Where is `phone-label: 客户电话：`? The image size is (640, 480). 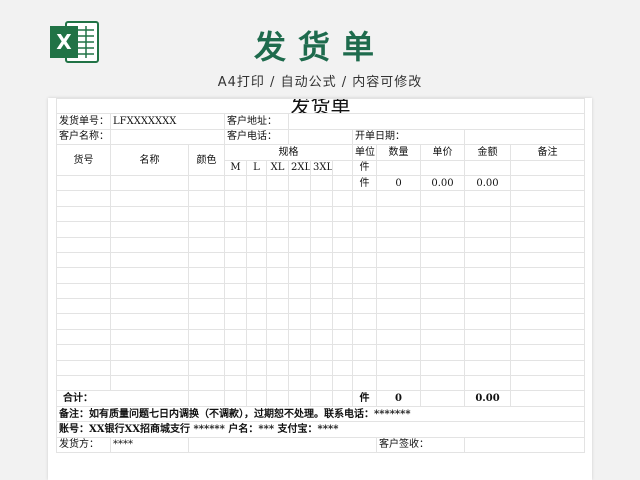 phone-label: 客户电话： is located at coordinates (256, 137).